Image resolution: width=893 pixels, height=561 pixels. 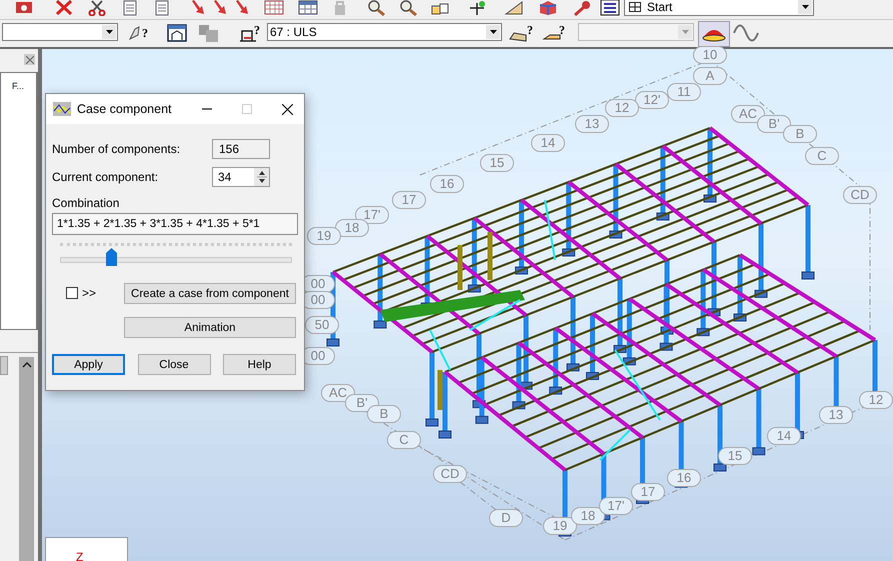 I want to click on grid-axis-label: 50, so click(x=322, y=325).